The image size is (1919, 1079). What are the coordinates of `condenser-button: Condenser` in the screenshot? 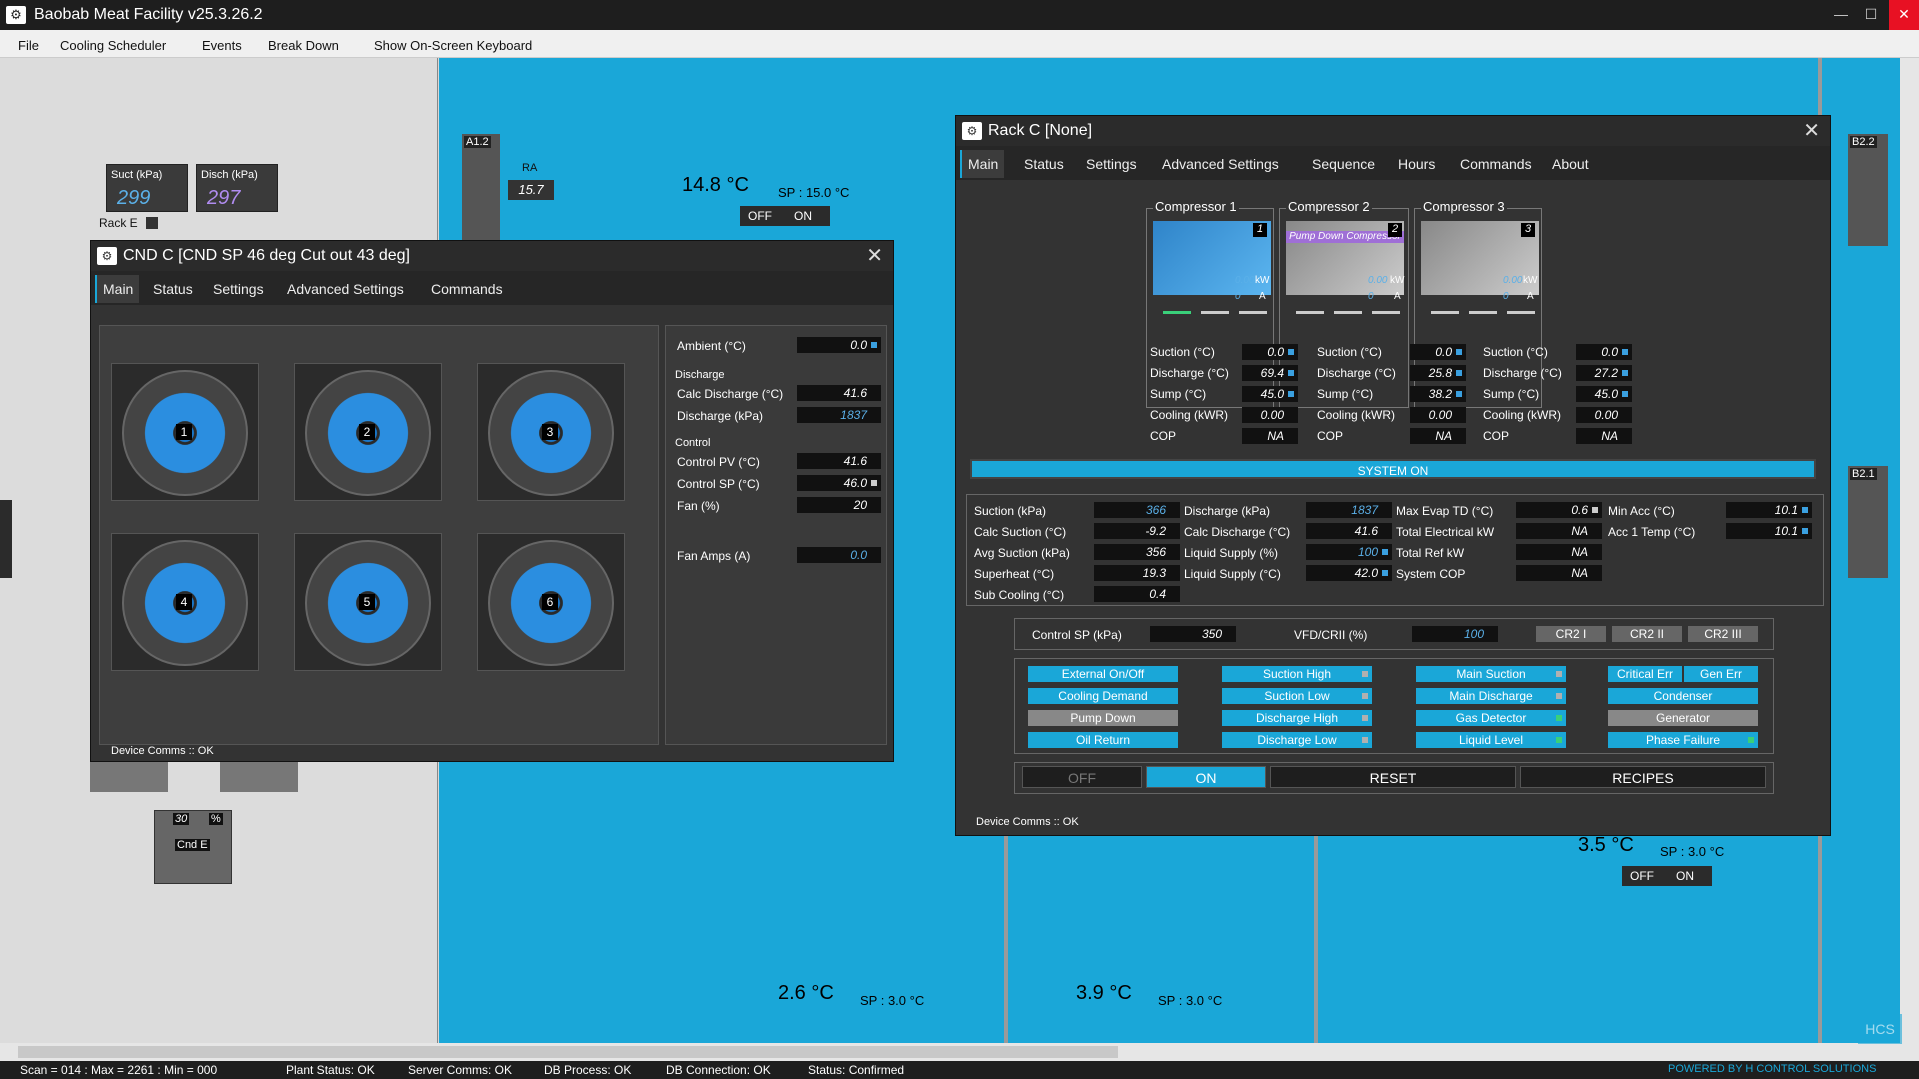 It's located at (1683, 696).